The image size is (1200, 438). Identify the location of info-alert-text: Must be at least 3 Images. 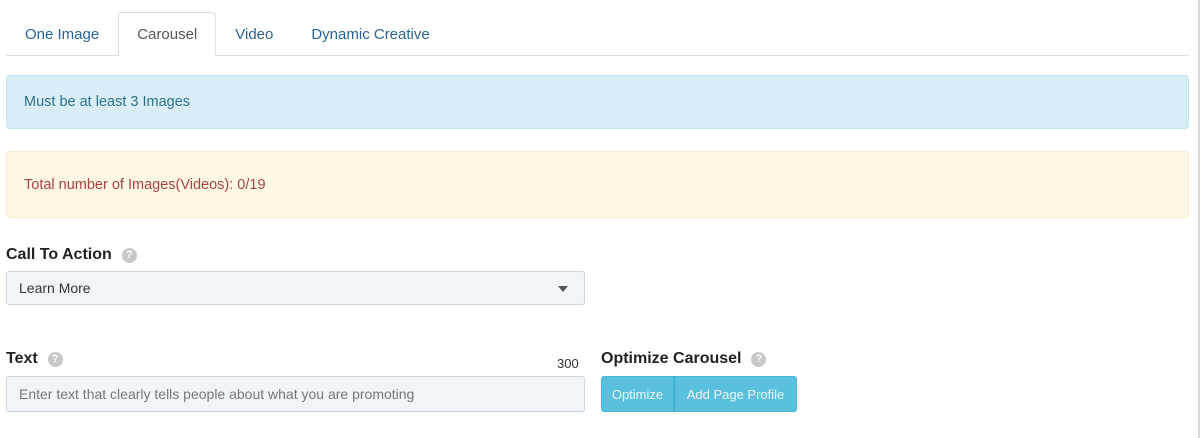
(107, 102).